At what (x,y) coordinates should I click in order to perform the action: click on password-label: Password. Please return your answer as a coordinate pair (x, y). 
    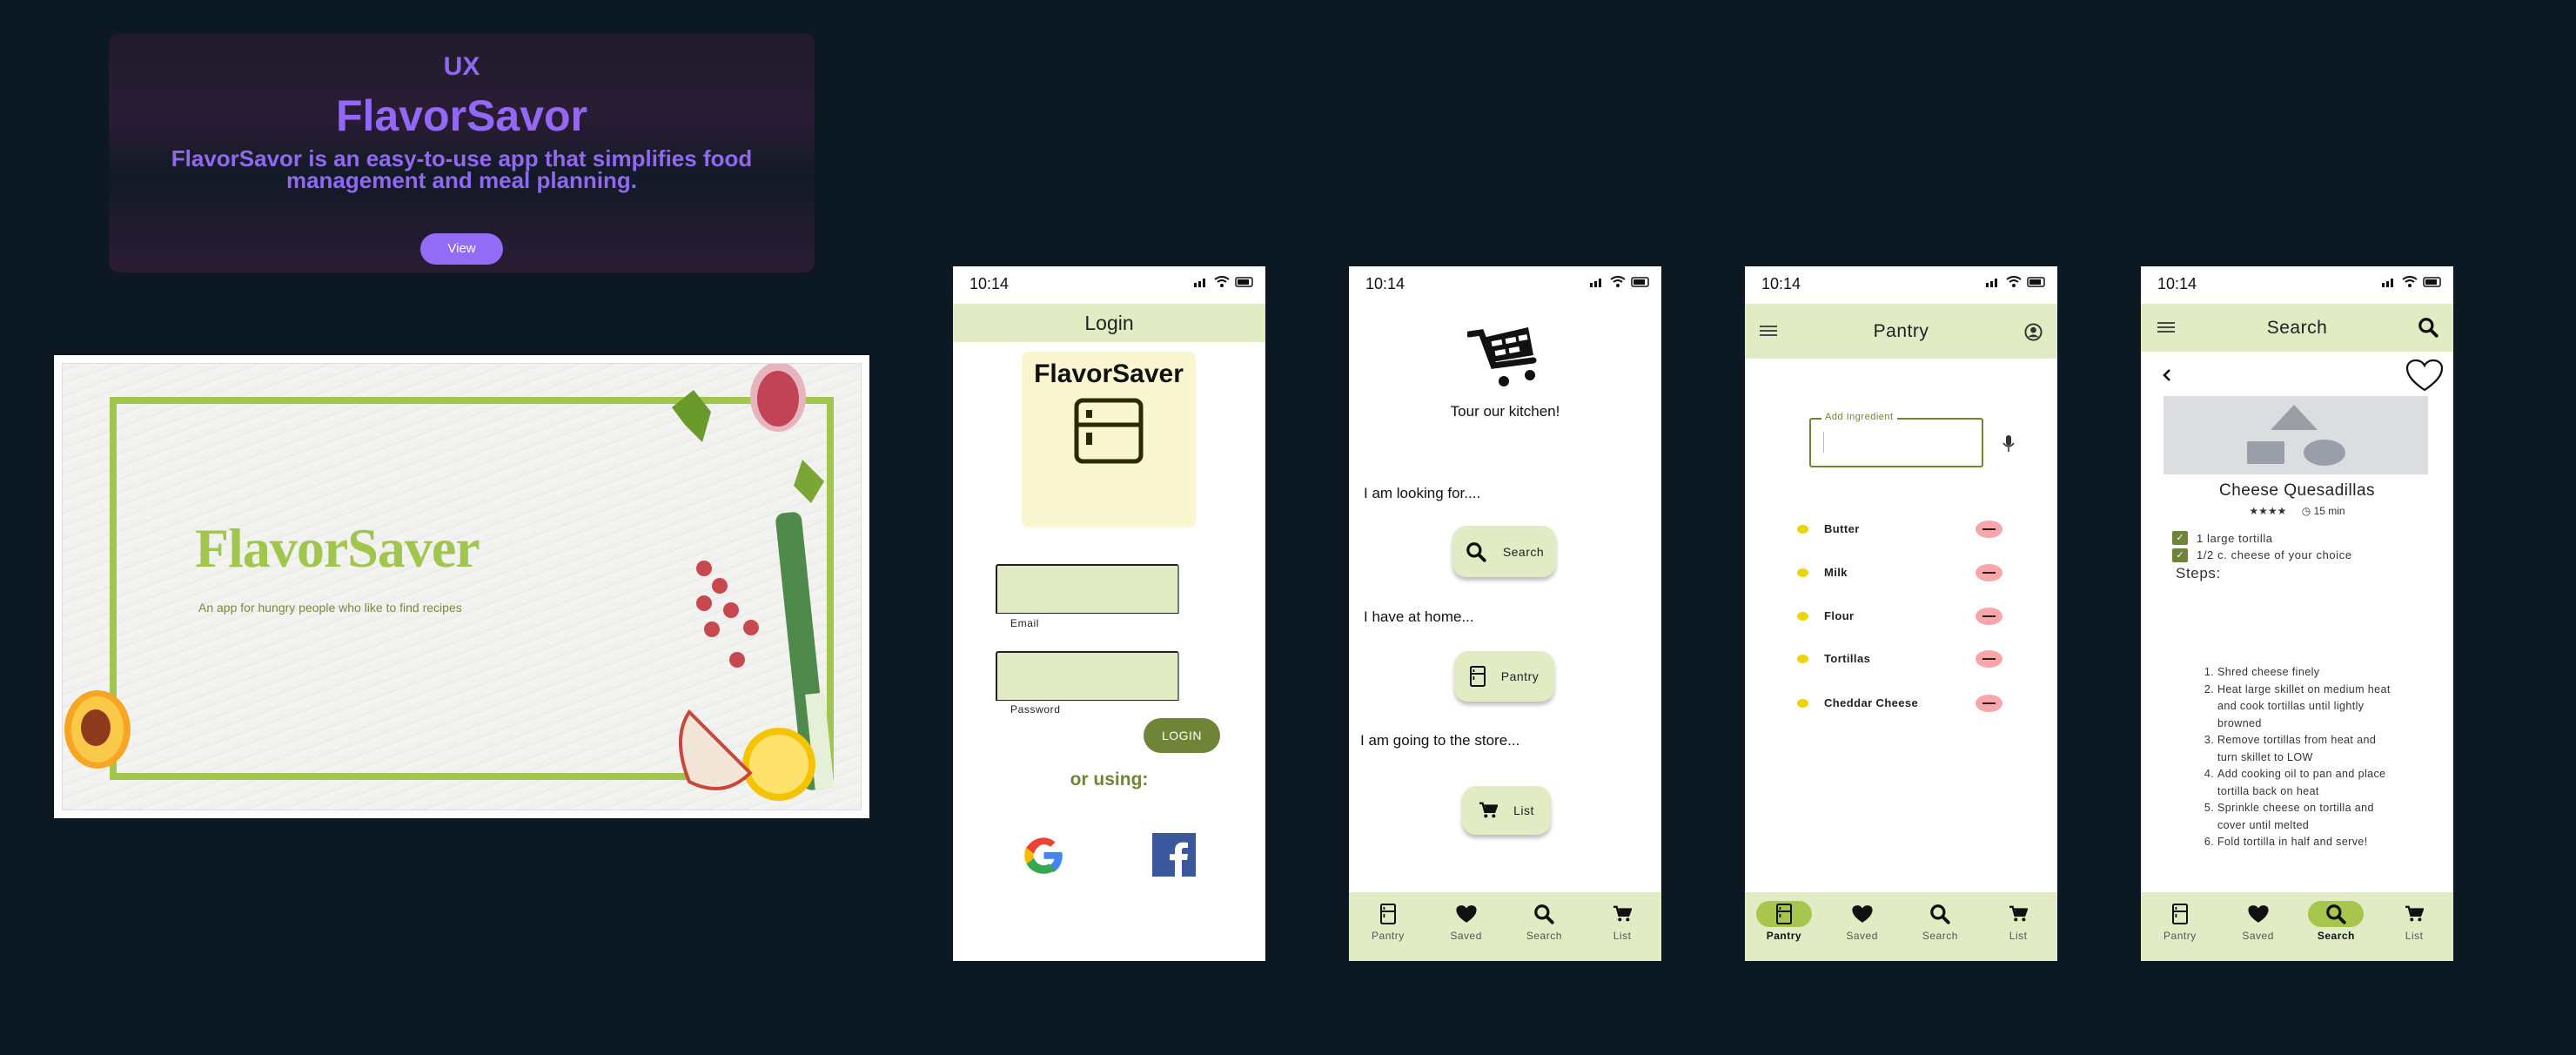
    Looking at the image, I should click on (1035, 709).